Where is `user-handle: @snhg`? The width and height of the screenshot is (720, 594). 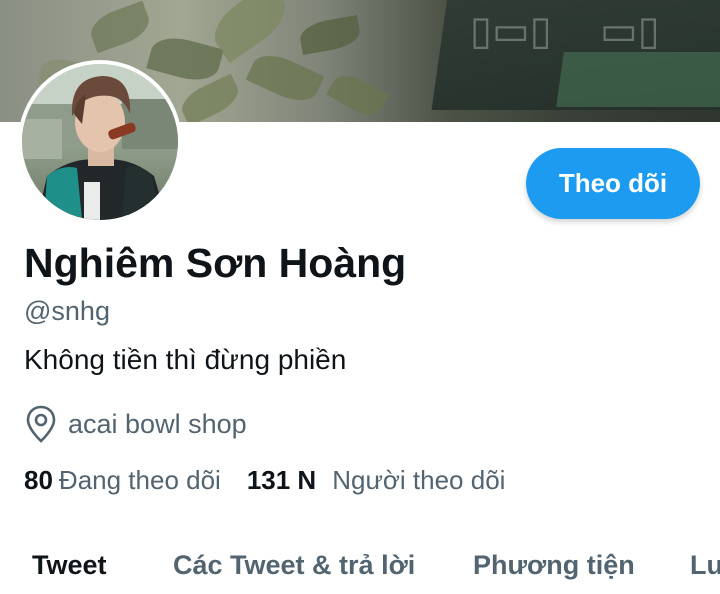 user-handle: @snhg is located at coordinates (67, 311).